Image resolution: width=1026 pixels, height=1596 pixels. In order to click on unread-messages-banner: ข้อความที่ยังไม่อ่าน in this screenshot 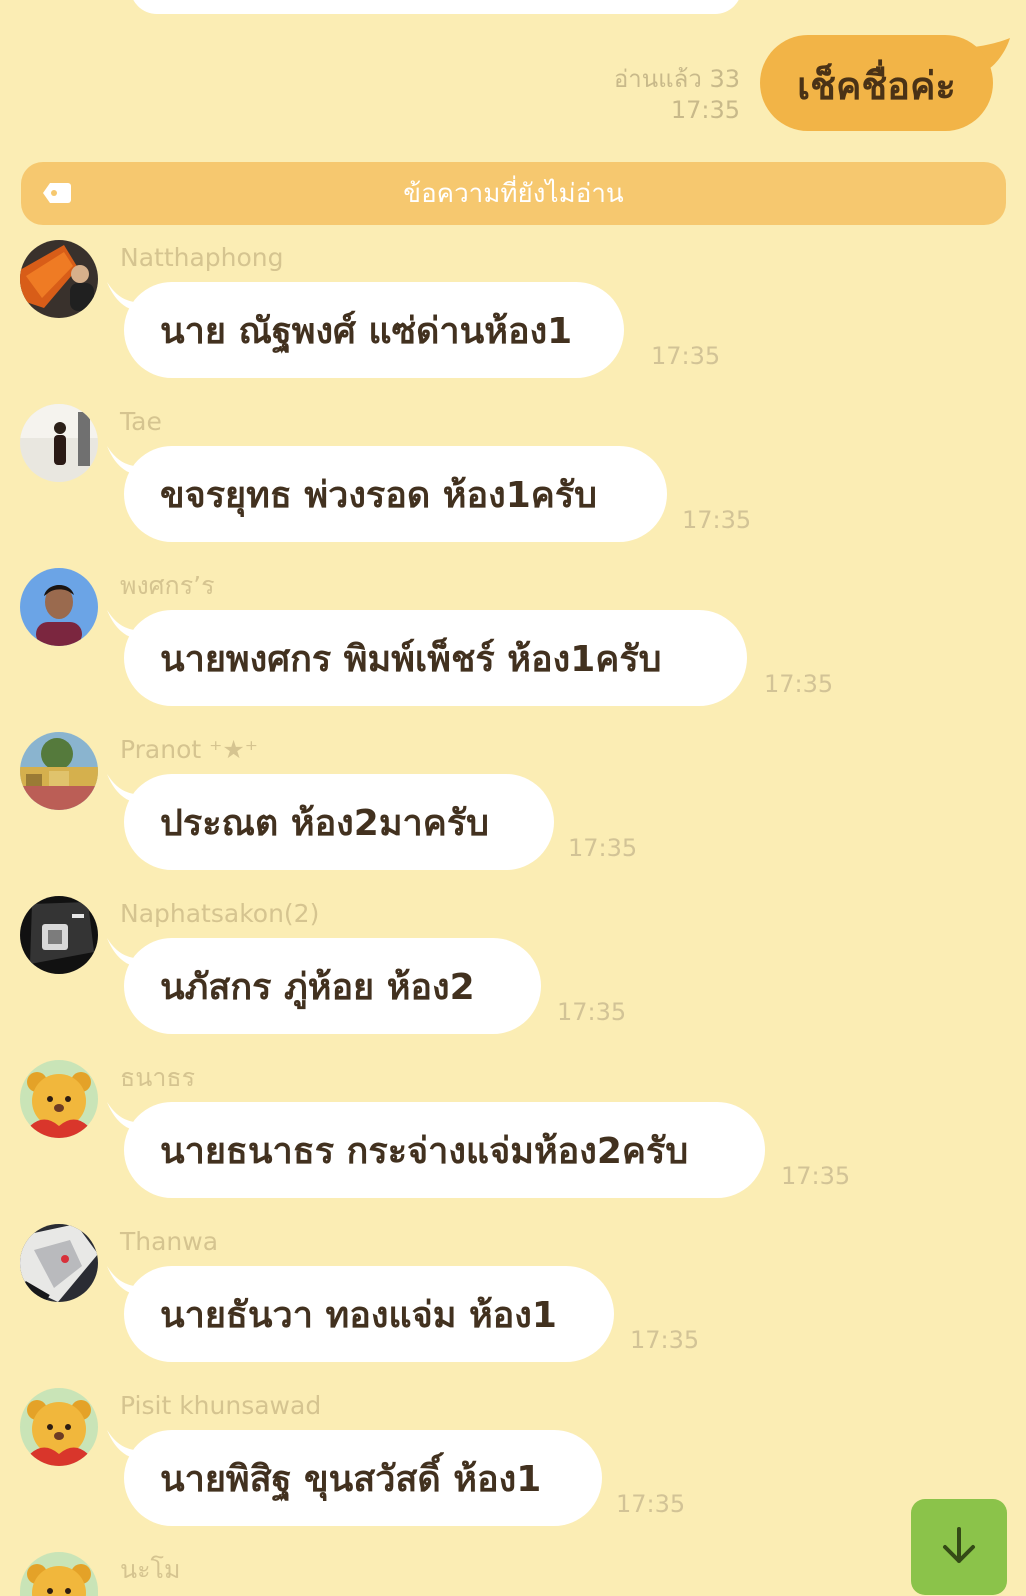, I will do `click(513, 193)`.